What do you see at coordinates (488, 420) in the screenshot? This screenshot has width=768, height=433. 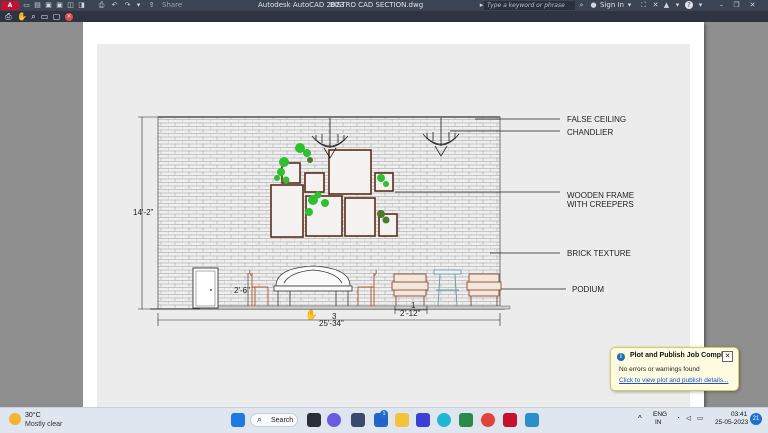 I see `chrome-browser-icon` at bounding box center [488, 420].